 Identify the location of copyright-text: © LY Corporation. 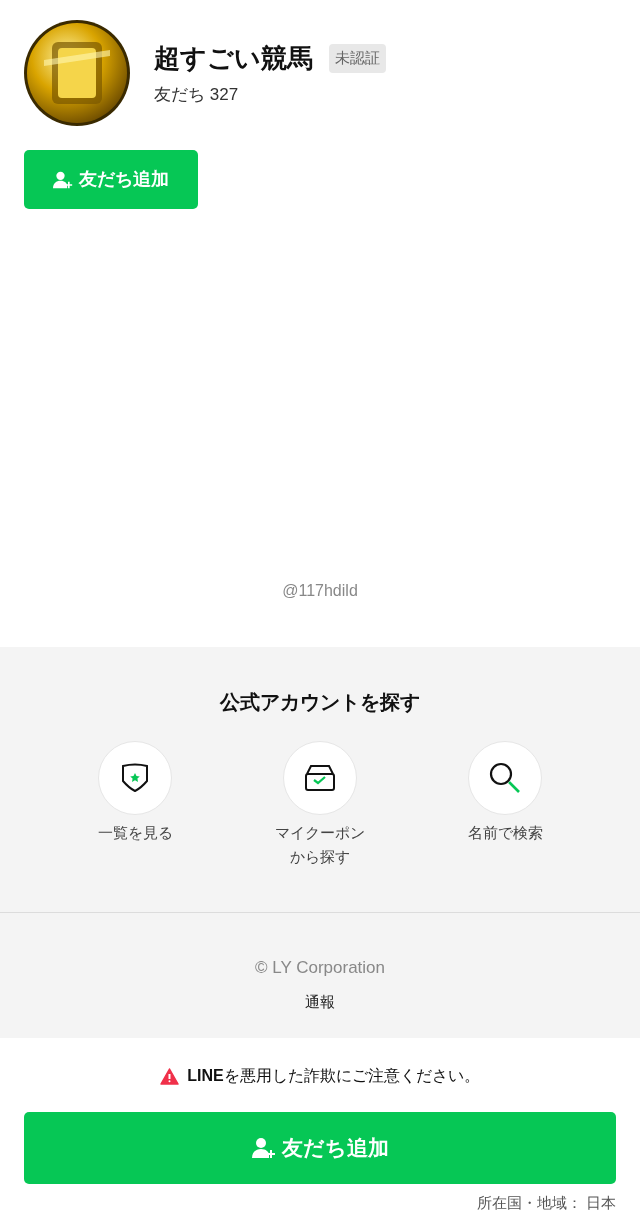
(320, 968).